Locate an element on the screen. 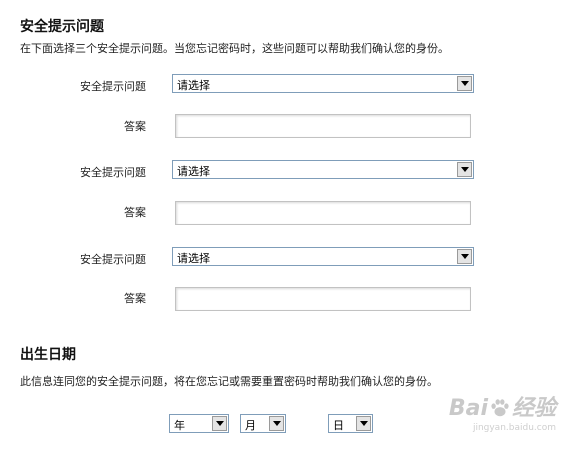 Image resolution: width=570 pixels, height=462 pixels. watermark-brand-right: 经验 is located at coordinates (533, 408).